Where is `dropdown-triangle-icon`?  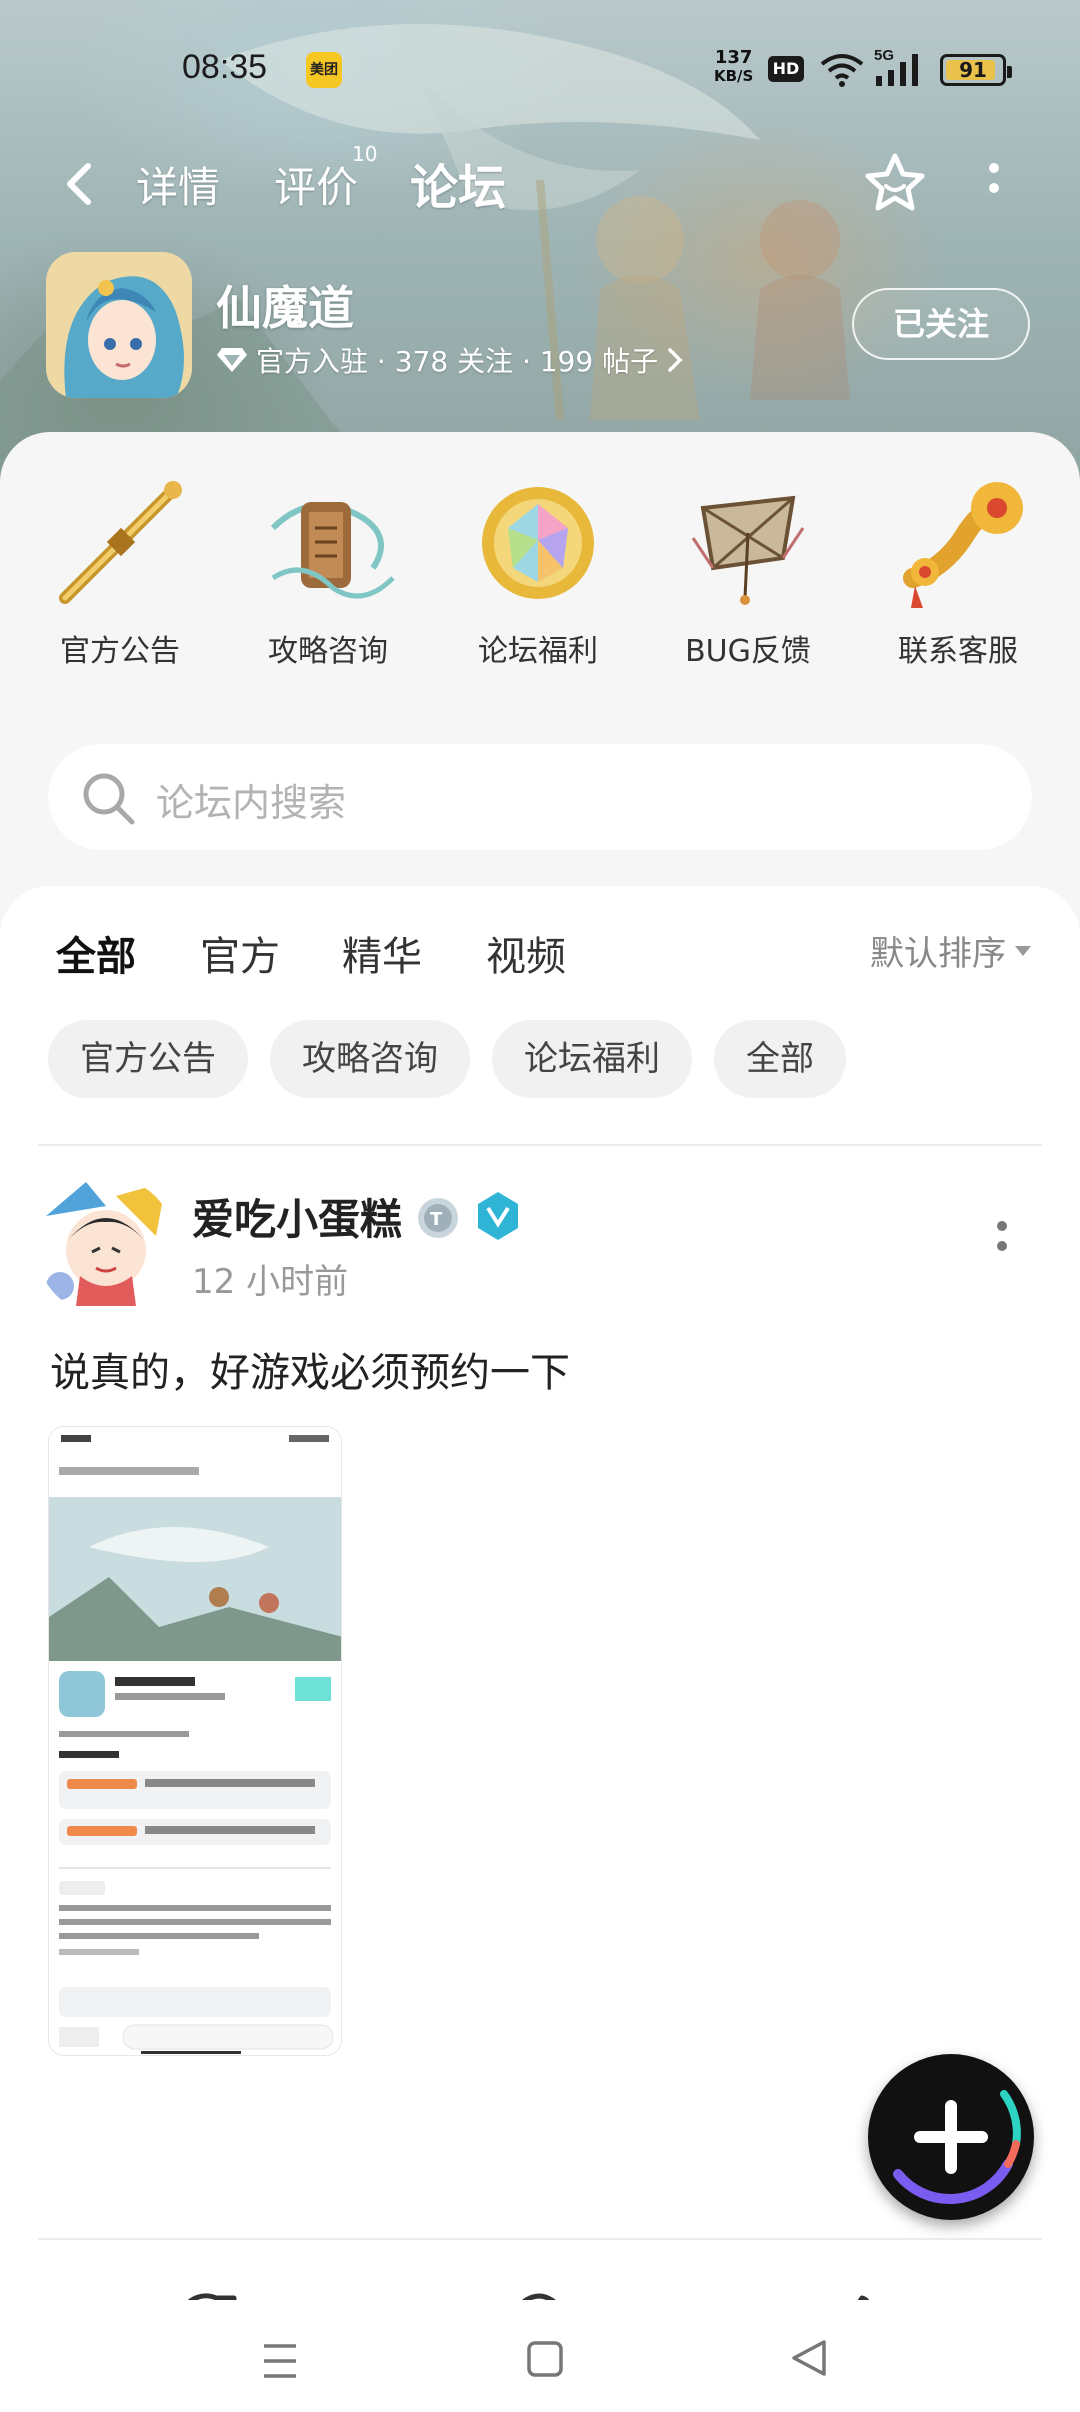 dropdown-triangle-icon is located at coordinates (1023, 950).